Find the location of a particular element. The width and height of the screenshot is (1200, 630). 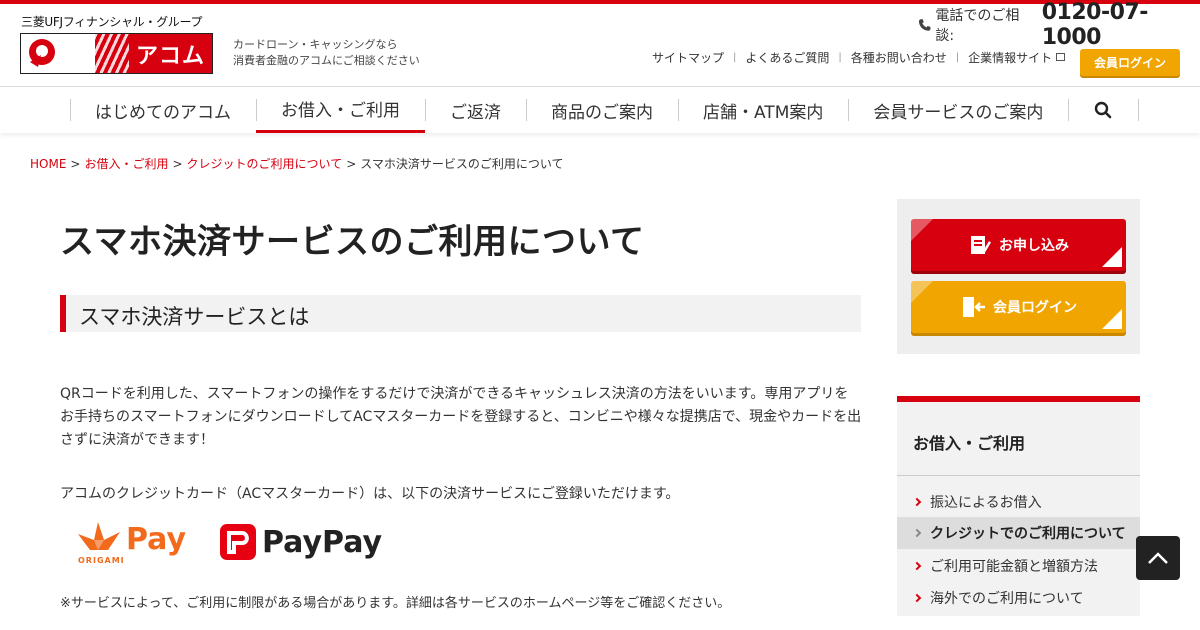

phone-icon is located at coordinates (924, 25).